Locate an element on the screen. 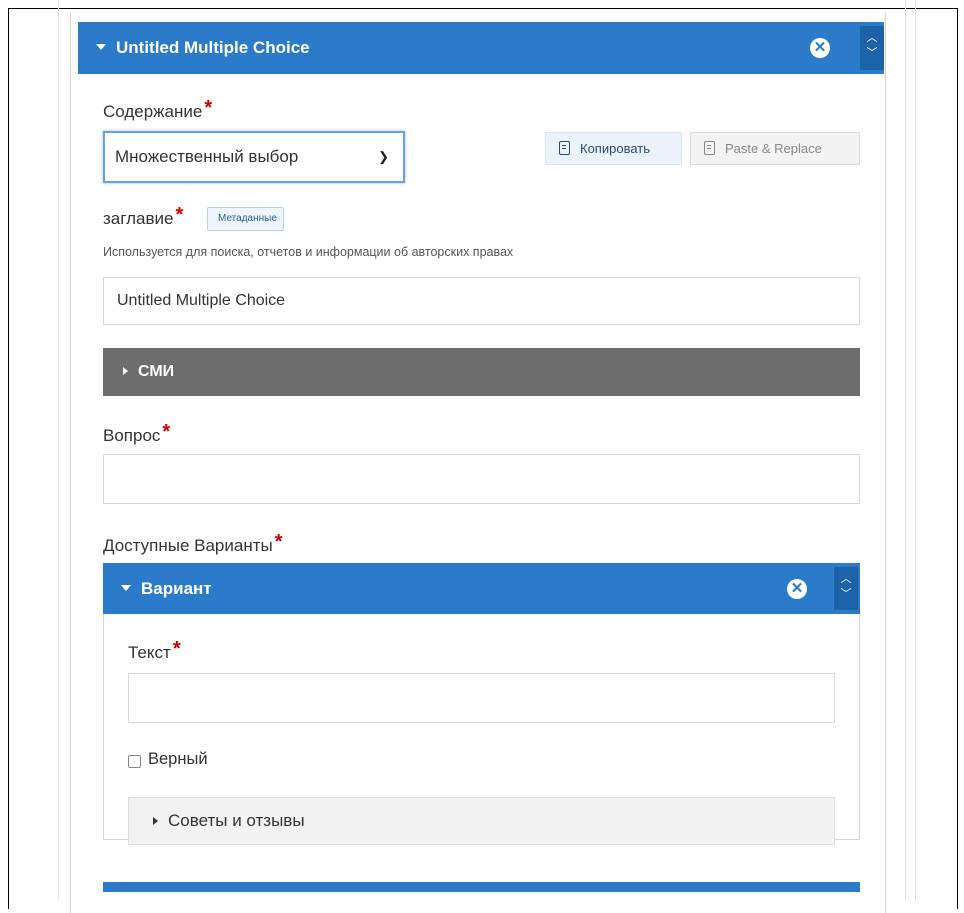 This screenshot has height=913, width=964. group-title-wrap: Untitled Multiple Choice is located at coordinates (203, 48).